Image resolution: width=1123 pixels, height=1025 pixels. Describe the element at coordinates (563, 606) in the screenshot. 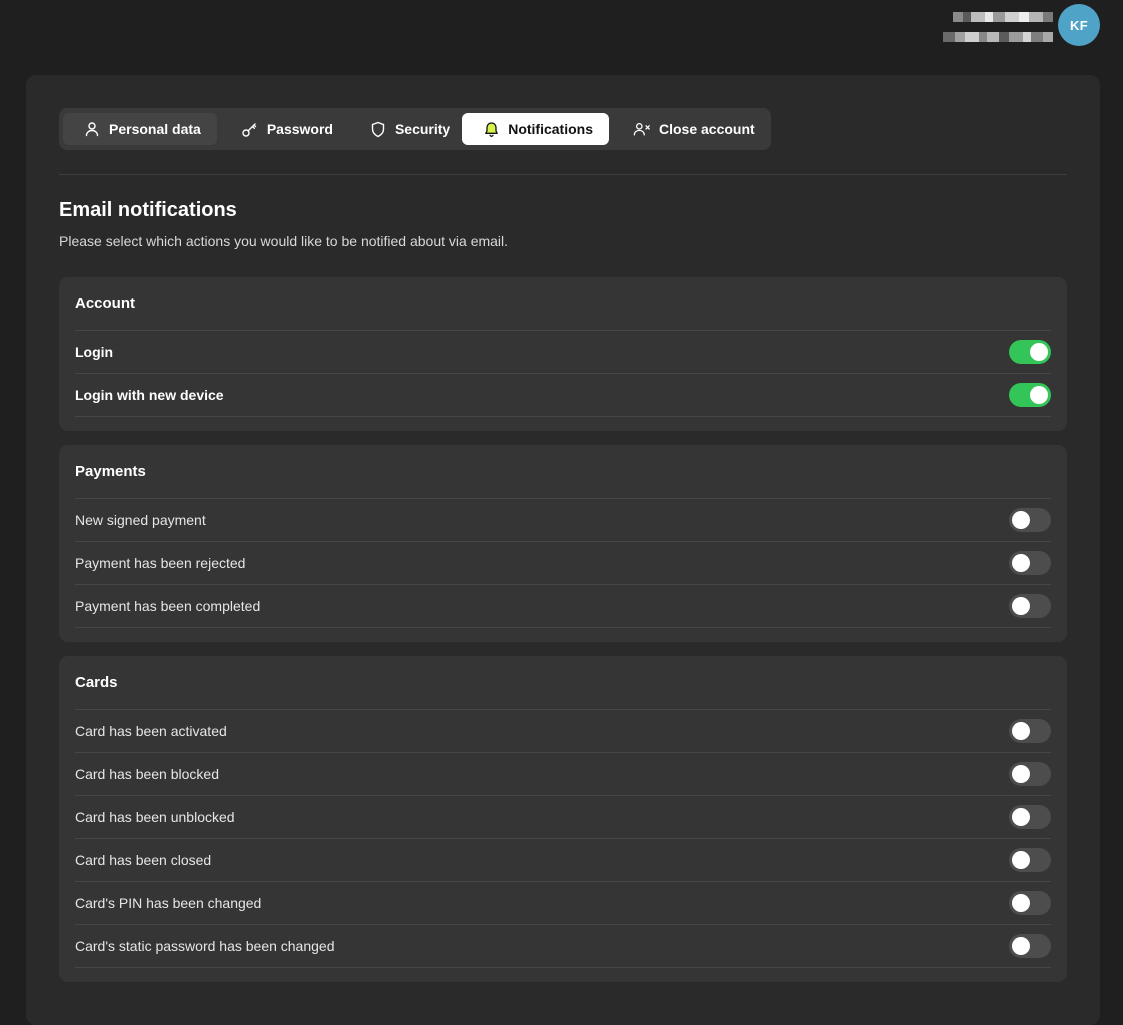

I see `notification-row-payment-completed: Payment has been completed` at that location.